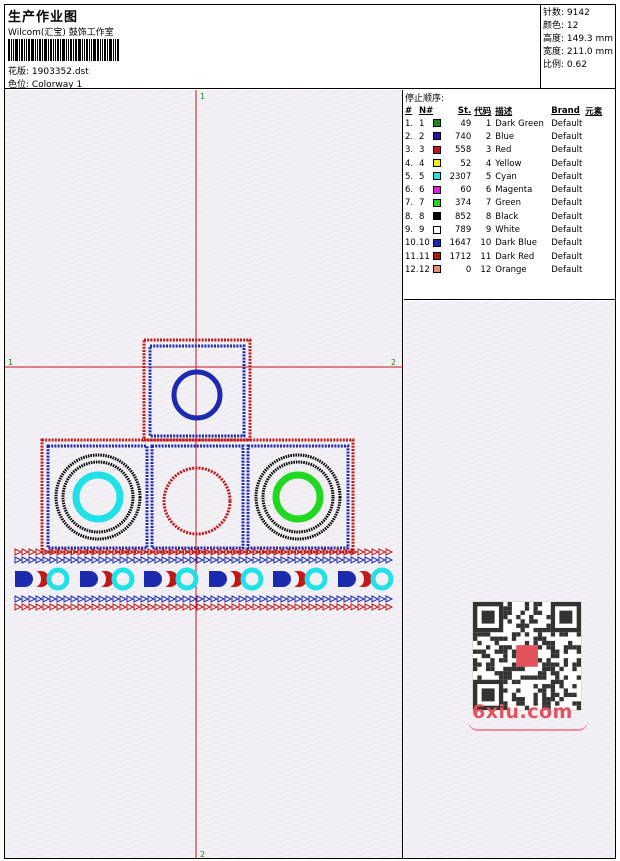 The height and width of the screenshot is (861, 620). Describe the element at coordinates (409, 163) in the screenshot. I see `row-index: 4.` at that location.